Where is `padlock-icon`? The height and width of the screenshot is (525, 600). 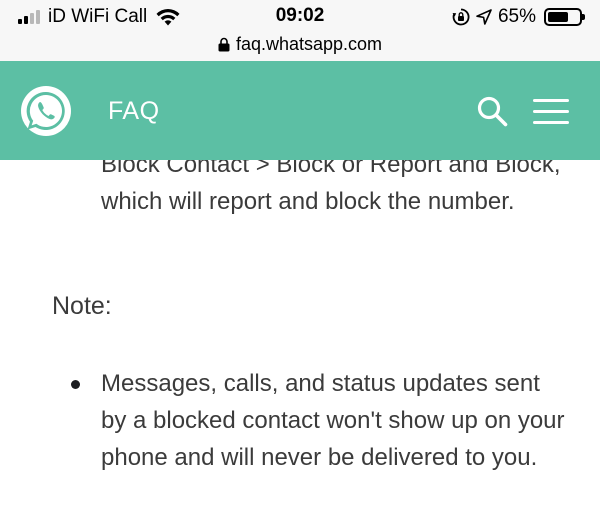
padlock-icon is located at coordinates (224, 44).